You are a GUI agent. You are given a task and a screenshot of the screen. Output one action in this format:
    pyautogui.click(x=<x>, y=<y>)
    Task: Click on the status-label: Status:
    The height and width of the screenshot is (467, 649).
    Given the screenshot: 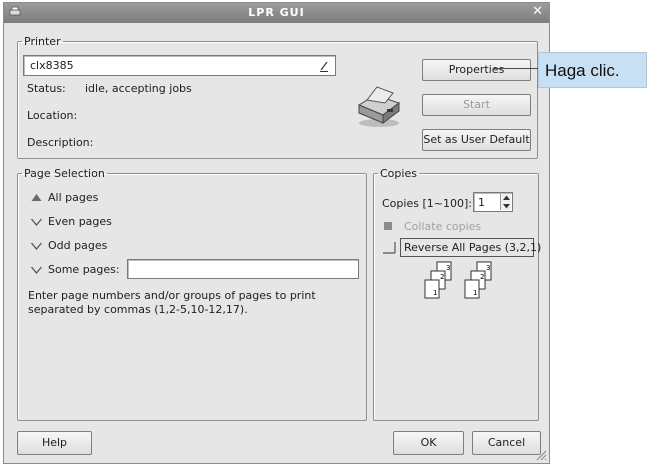 What is the action you would take?
    pyautogui.click(x=46, y=88)
    